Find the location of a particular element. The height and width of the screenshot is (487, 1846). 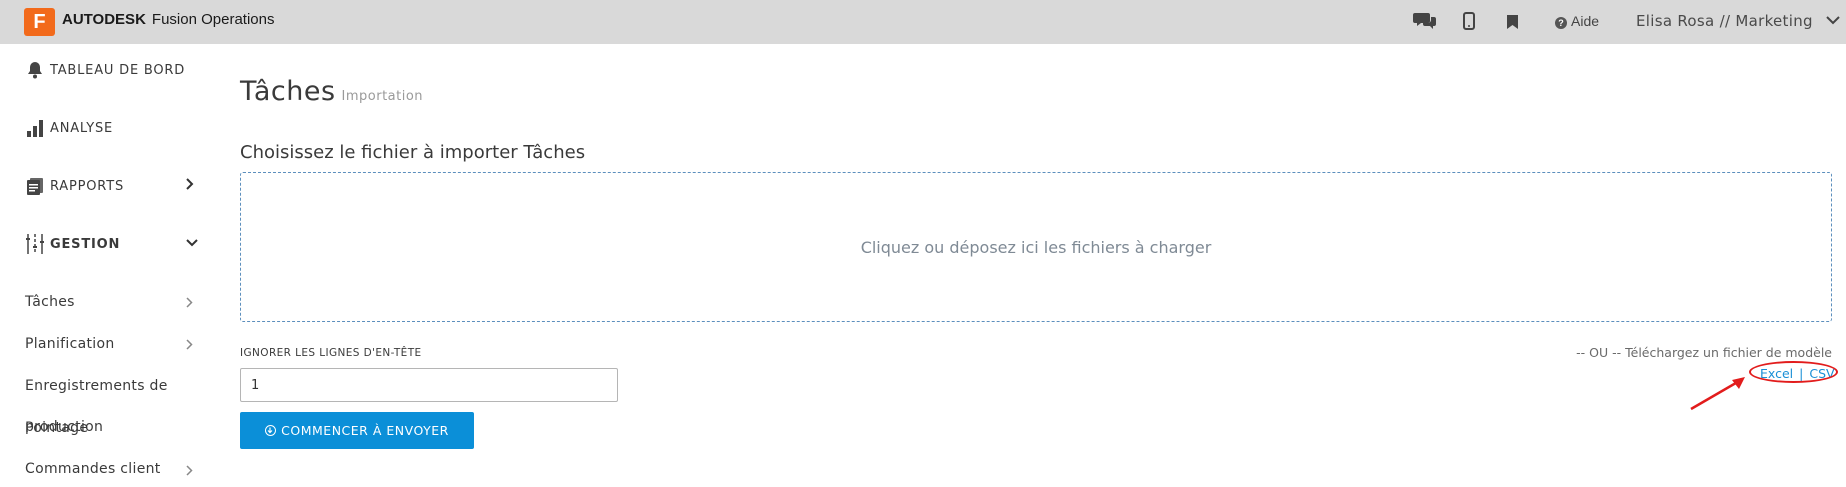

chat-icon is located at coordinates (1425, 22).